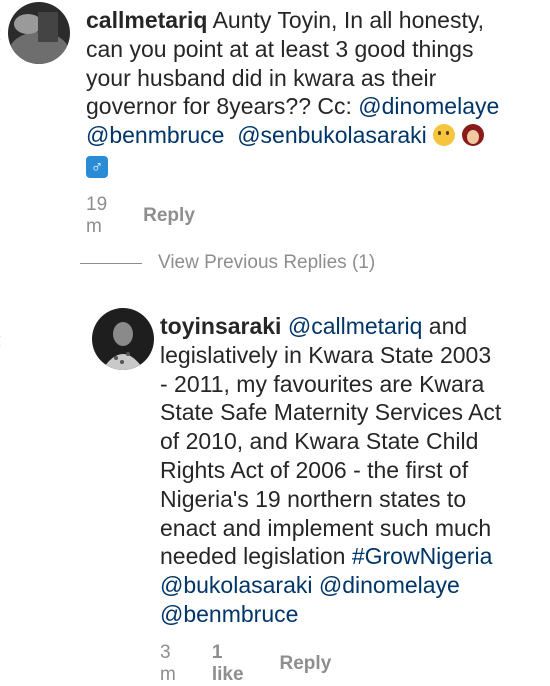  I want to click on avatar-callmetariq, so click(39, 33).